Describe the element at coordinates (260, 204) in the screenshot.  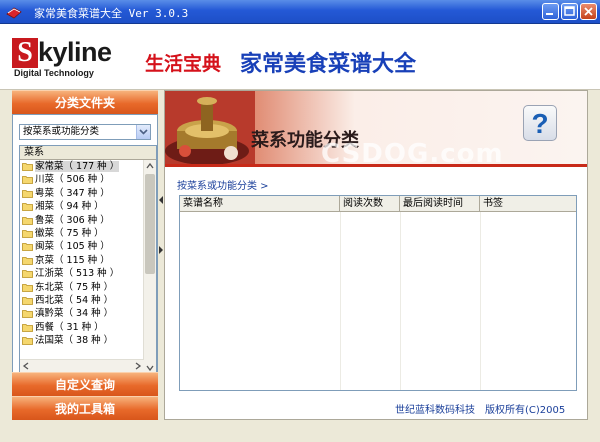
I see `column-recipe-name: 菜谱名称` at that location.